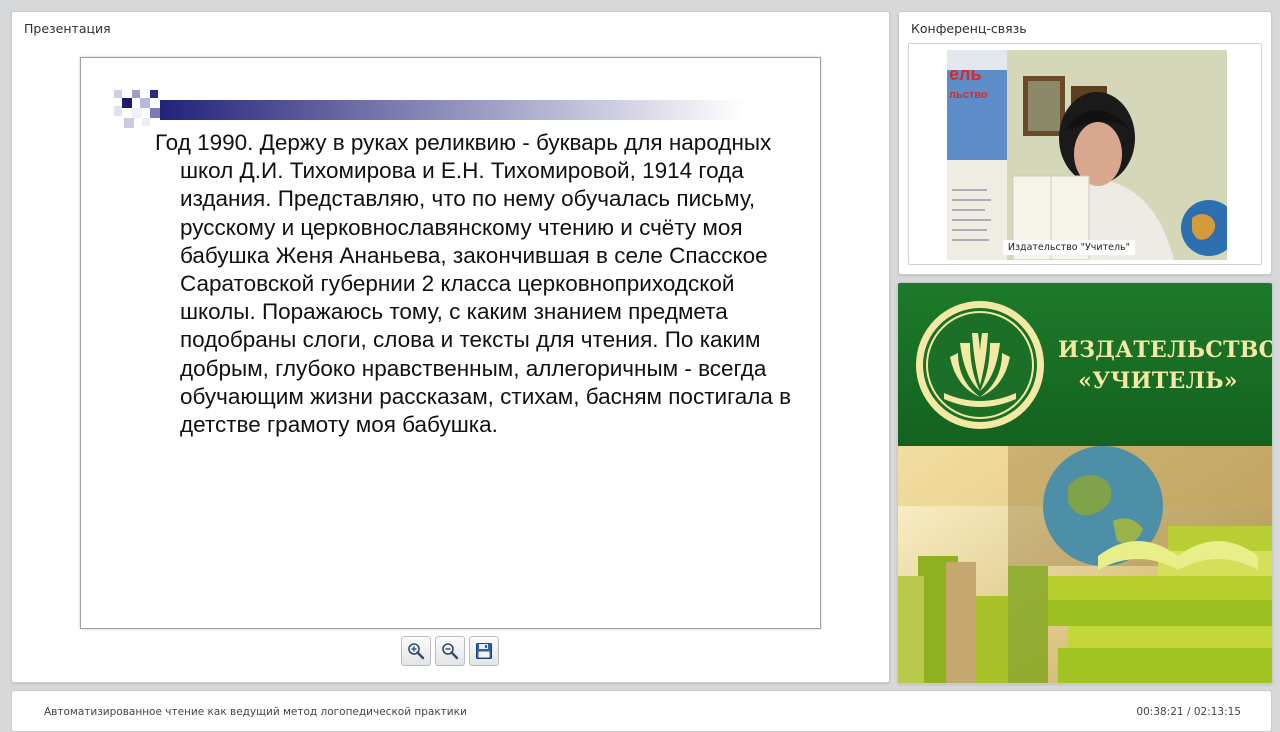 This screenshot has height=732, width=1280. I want to click on publisher-name-line1: ИЗДАТЕЛЬСТВО, so click(1165, 350).